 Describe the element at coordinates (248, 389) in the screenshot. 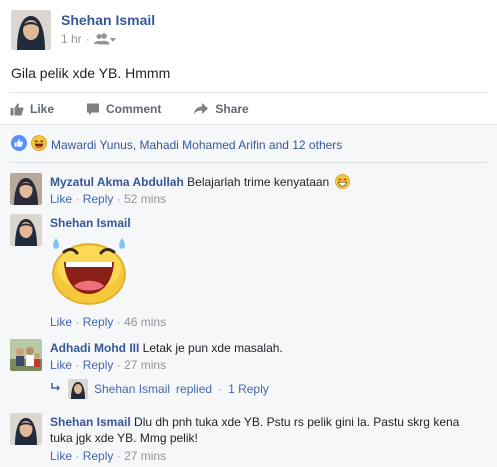

I see `reply-count-link: 1 Reply` at that location.